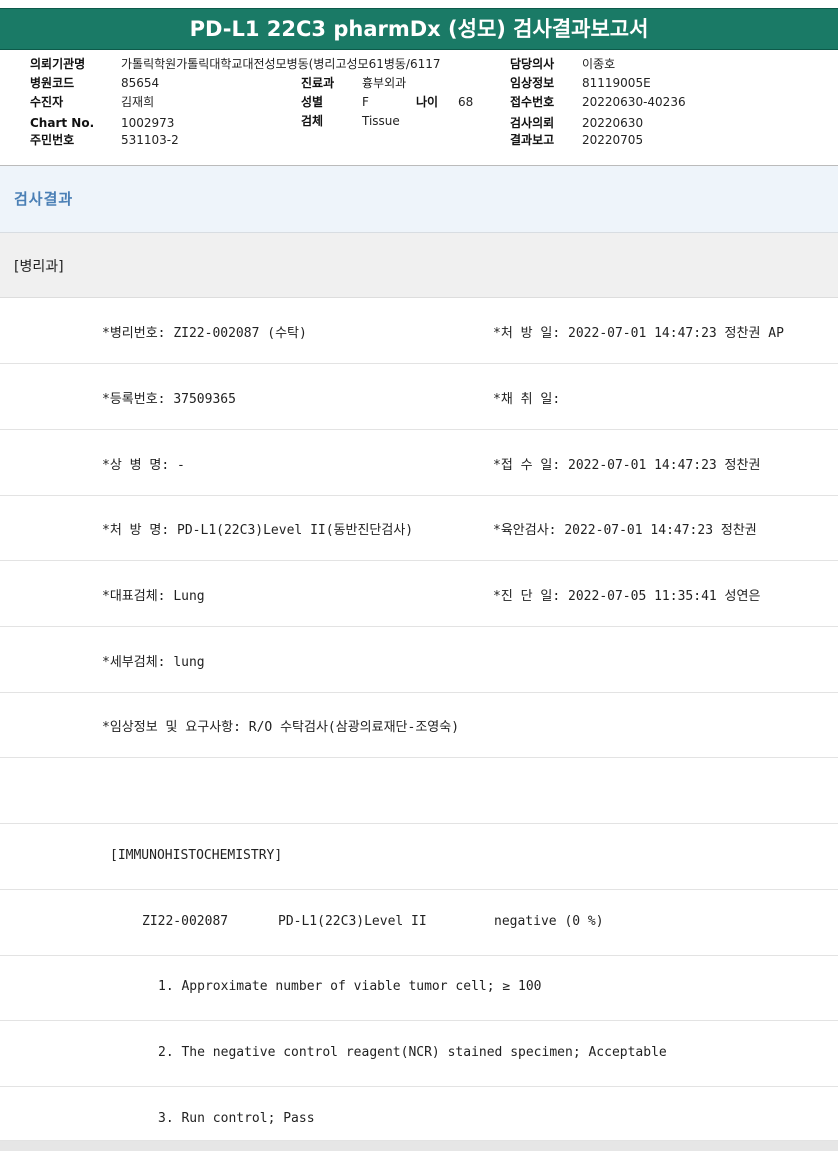 This screenshot has height=1151, width=838. Describe the element at coordinates (549, 921) in the screenshot. I see `ihc-result: negative (0 %)` at that location.